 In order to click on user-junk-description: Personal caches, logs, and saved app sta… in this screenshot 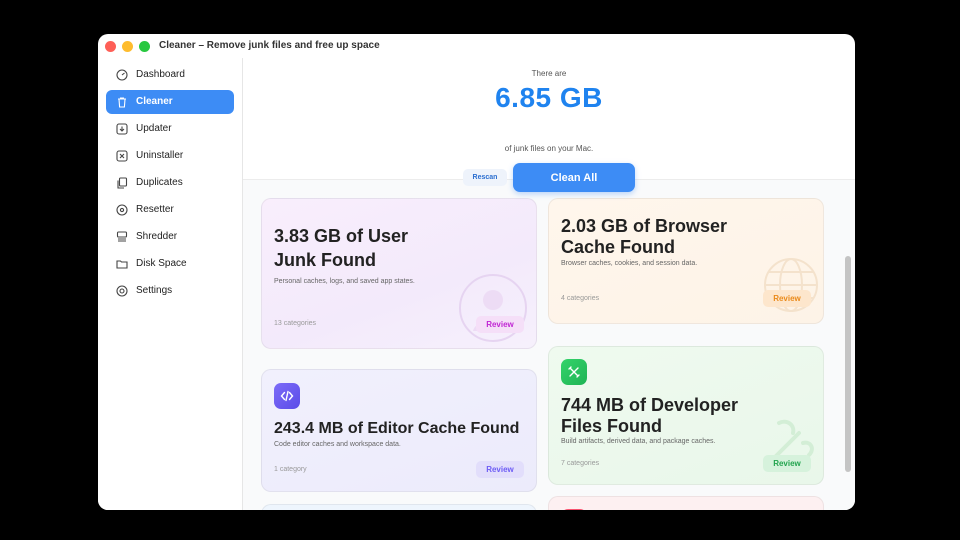, I will do `click(344, 281)`.